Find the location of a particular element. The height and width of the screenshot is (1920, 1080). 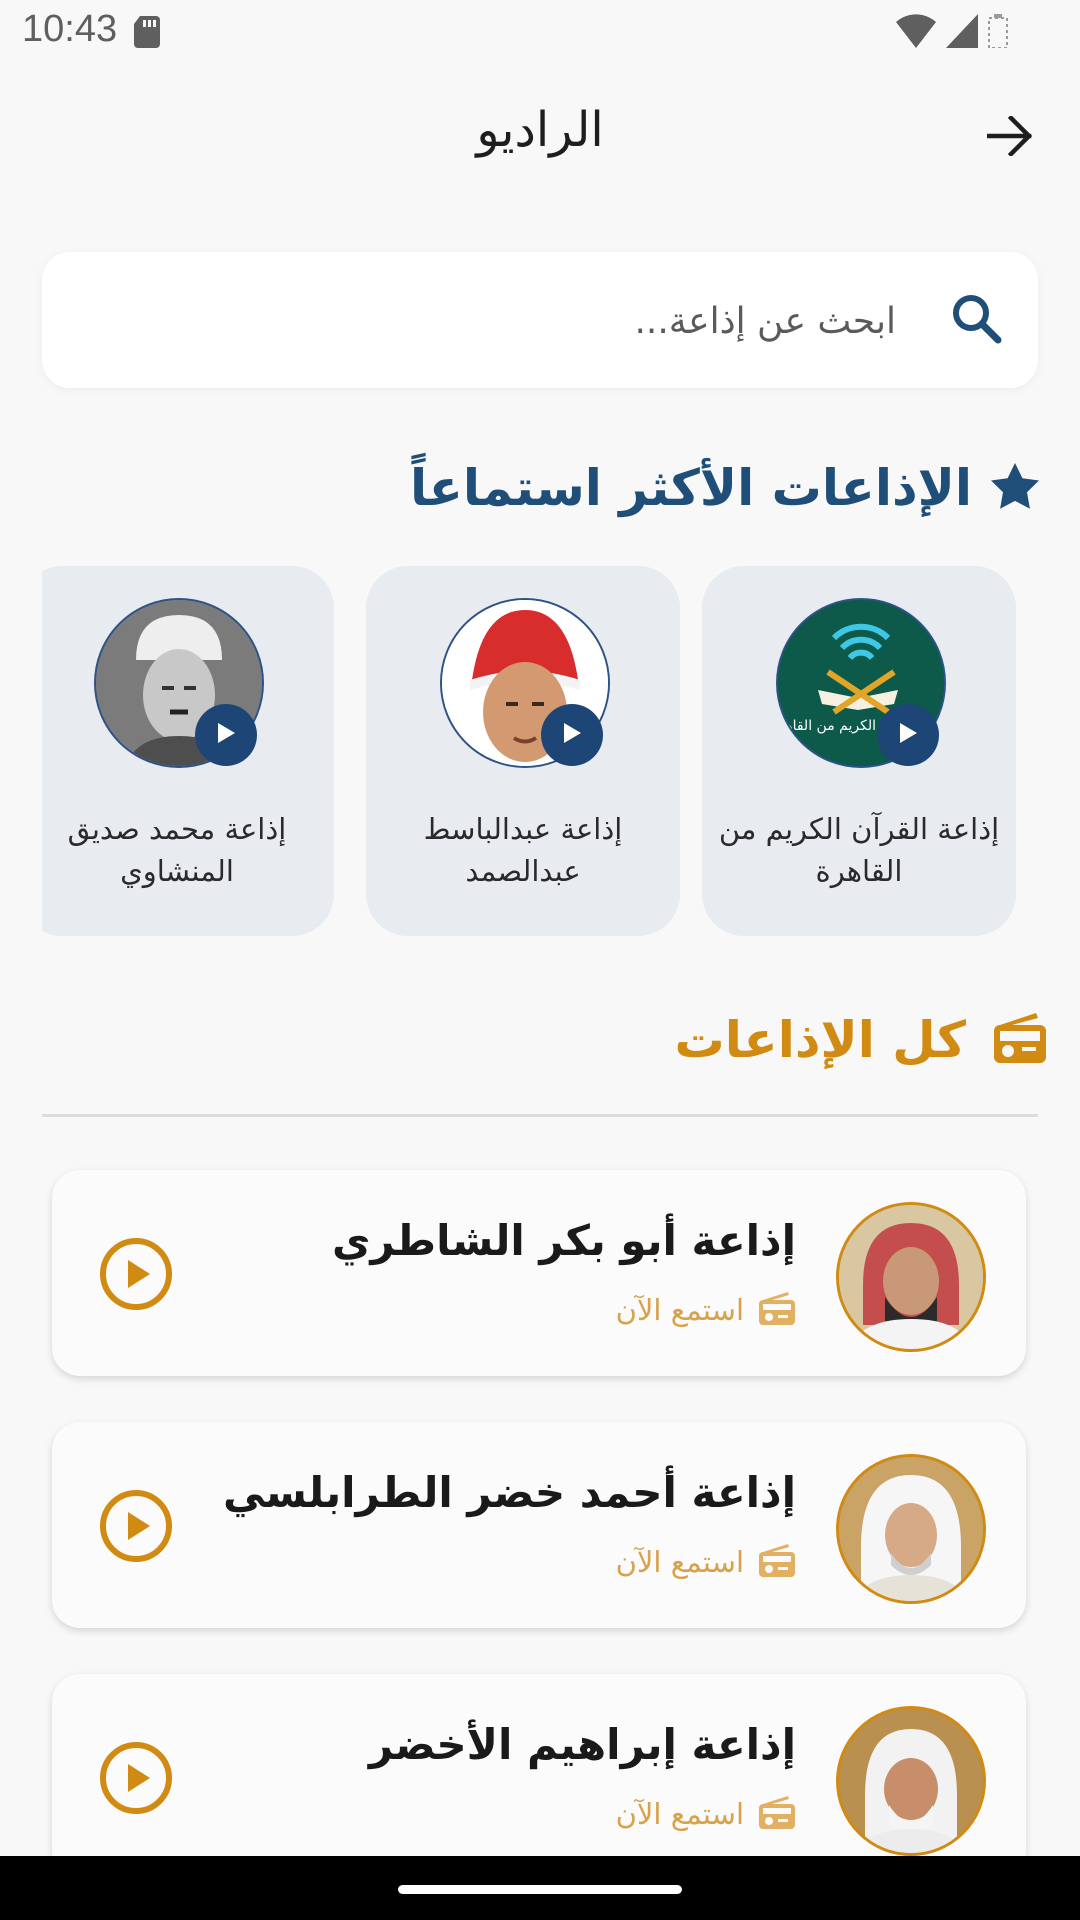

station-row: إذاعة أحمد خضر الطرابلسي استمع الآن is located at coordinates (539, 1525).